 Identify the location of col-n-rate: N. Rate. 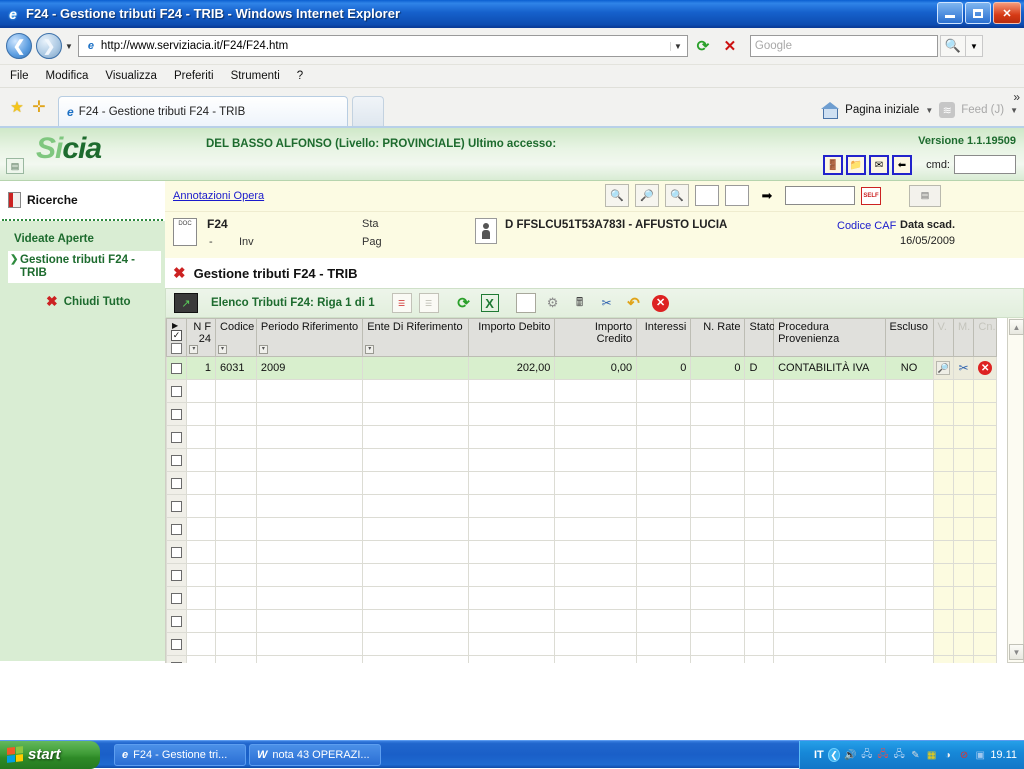
(718, 338).